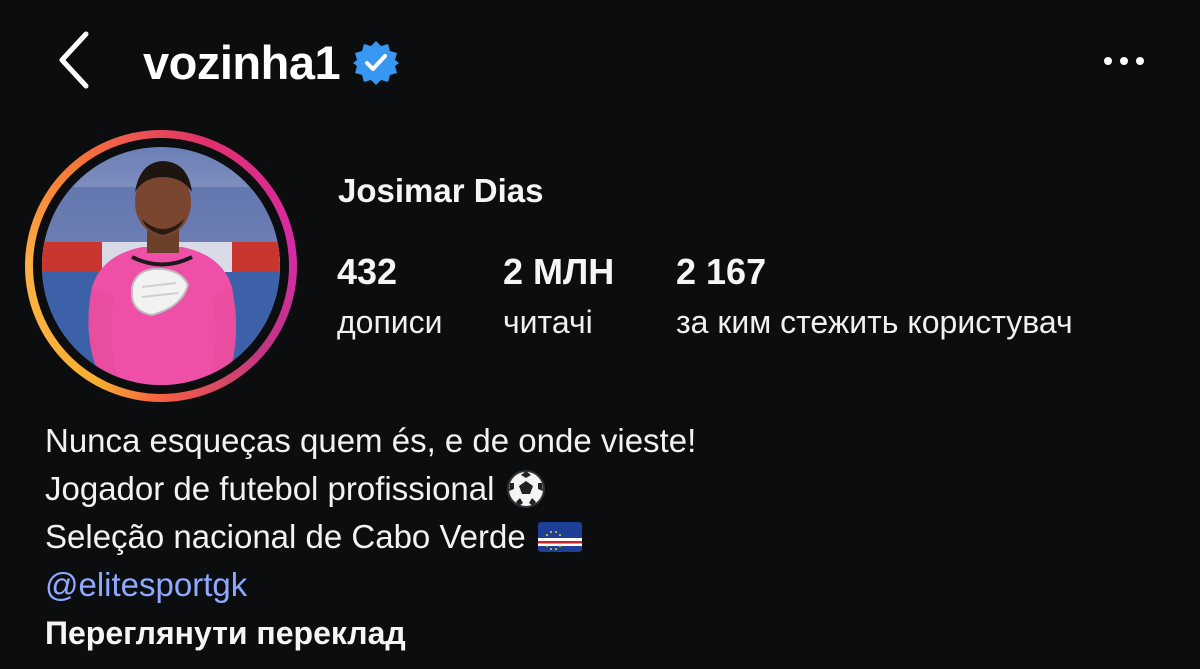 This screenshot has width=1200, height=669. I want to click on bio-line: Seleção nacional de Cabo Verde, so click(605, 537).